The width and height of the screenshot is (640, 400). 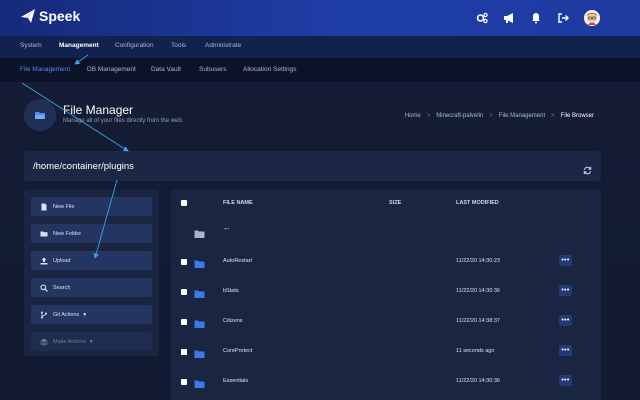 What do you see at coordinates (31, 45) in the screenshot?
I see `main-nav-system: System` at bounding box center [31, 45].